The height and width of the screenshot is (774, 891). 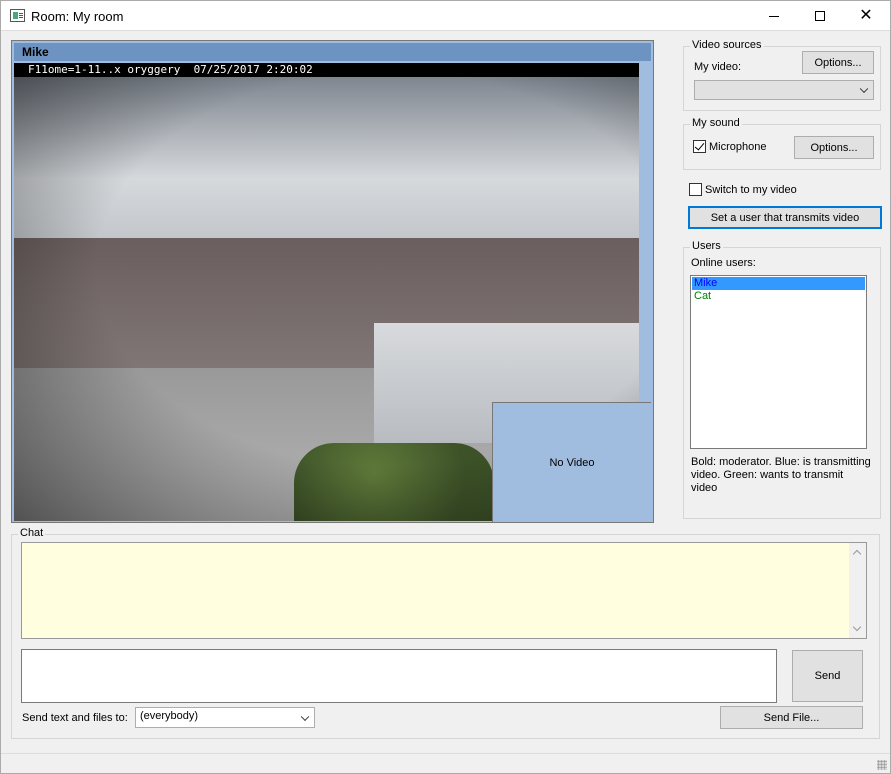 I want to click on user-item-cat: Cat, so click(x=778, y=296).